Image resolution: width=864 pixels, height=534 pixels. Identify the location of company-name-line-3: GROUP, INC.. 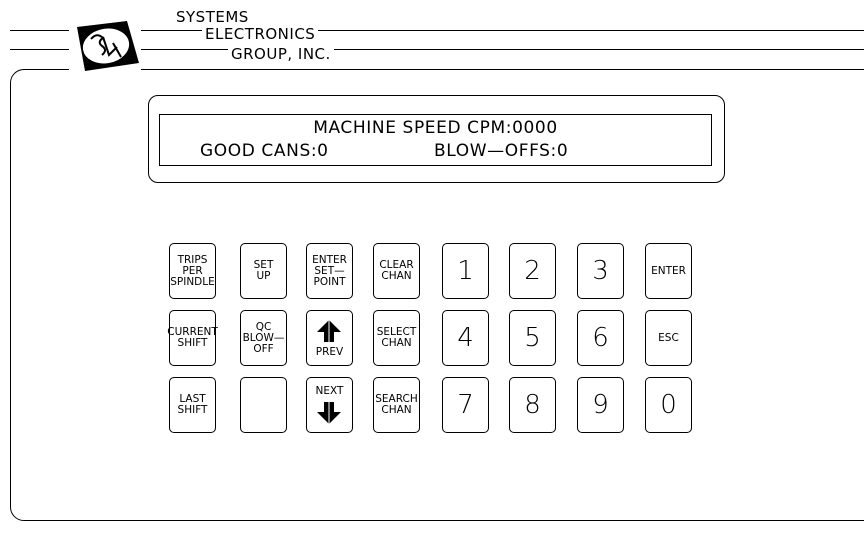
(281, 54).